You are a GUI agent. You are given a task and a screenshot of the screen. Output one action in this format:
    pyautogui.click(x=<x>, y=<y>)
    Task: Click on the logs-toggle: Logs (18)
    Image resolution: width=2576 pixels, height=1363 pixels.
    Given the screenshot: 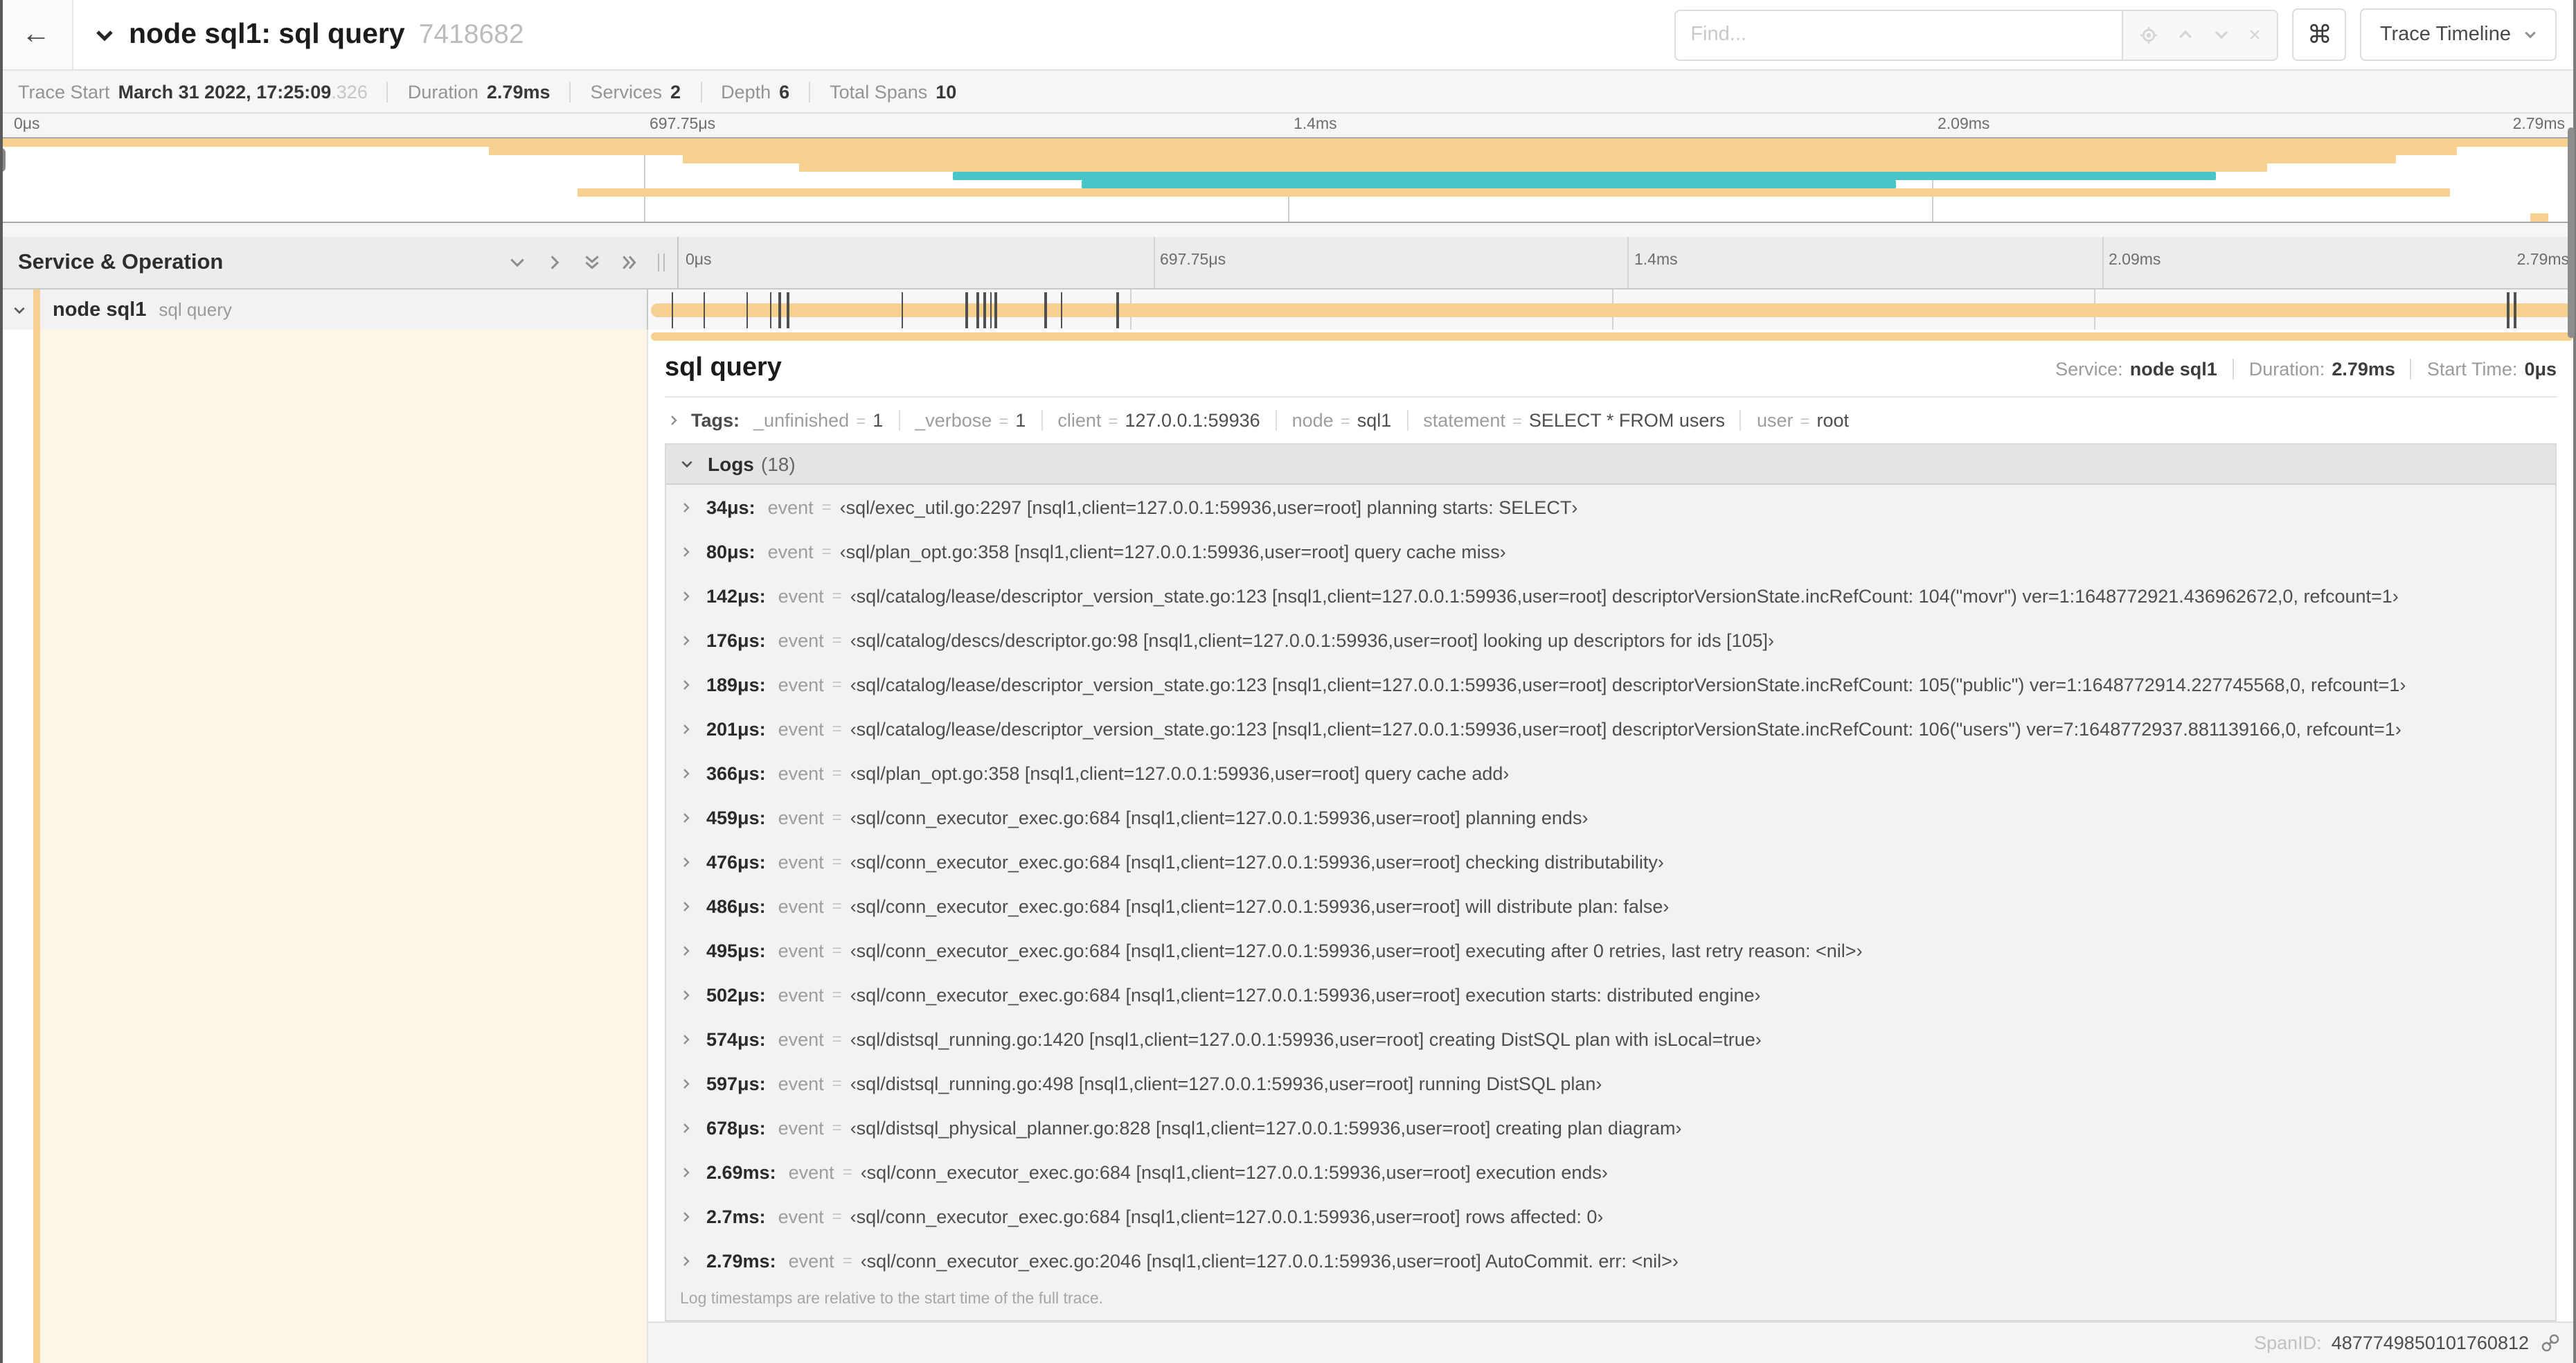 What is the action you would take?
    pyautogui.click(x=1611, y=465)
    